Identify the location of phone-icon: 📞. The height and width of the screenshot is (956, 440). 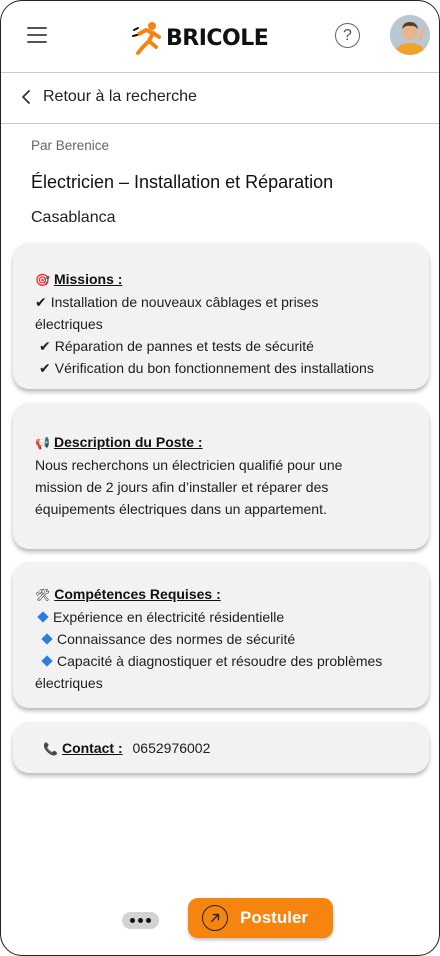
(50, 749).